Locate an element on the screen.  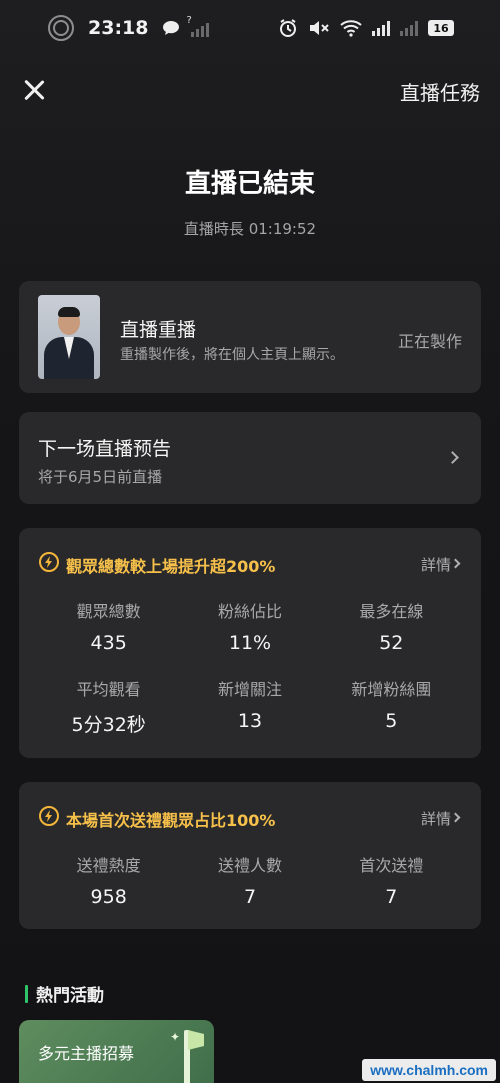
stat-avg-watch: 平均觀看 5分32秒 is located at coordinates (108, 706).